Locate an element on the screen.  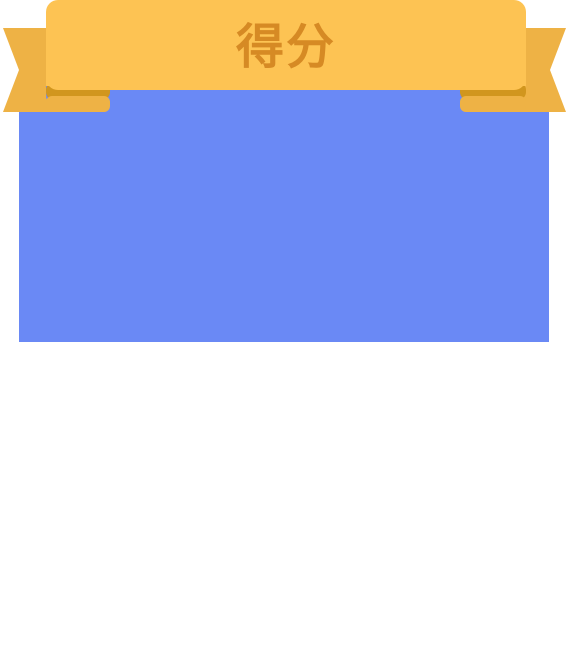
score-title: 得分 is located at coordinates (285, 47).